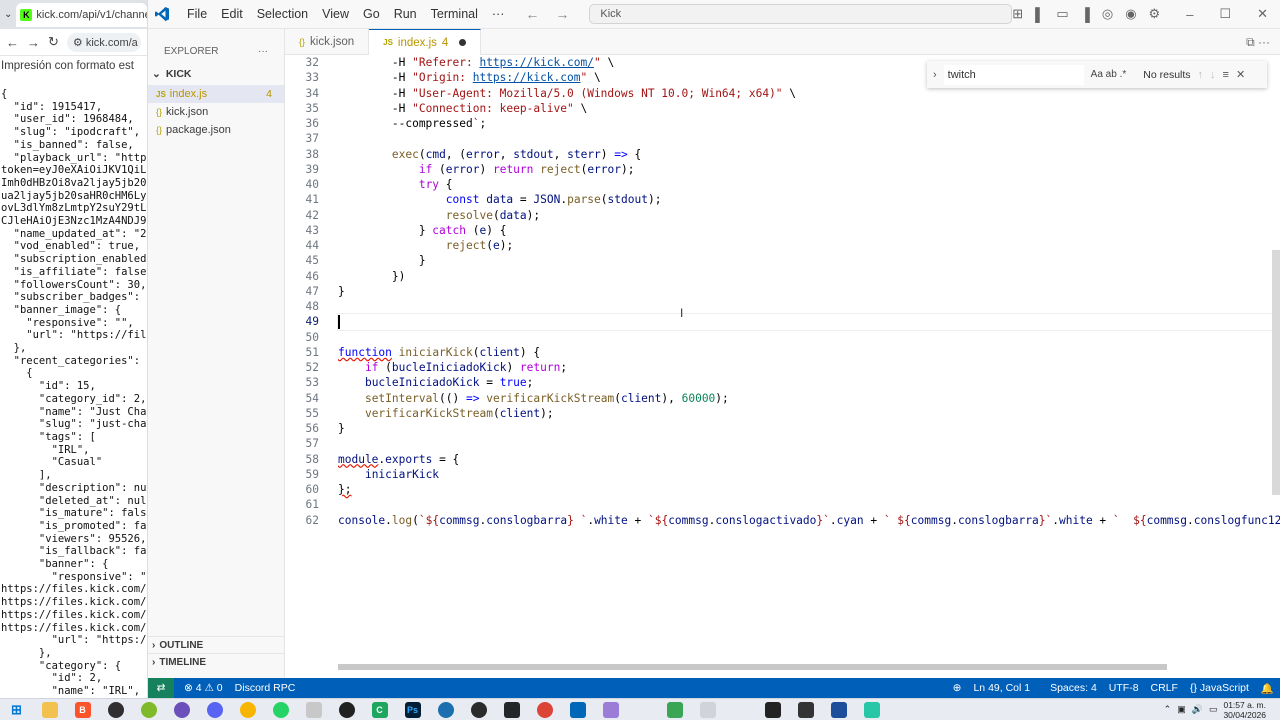 The image size is (1280, 720). What do you see at coordinates (148, 709) in the screenshot?
I see `xbox-icon` at bounding box center [148, 709].